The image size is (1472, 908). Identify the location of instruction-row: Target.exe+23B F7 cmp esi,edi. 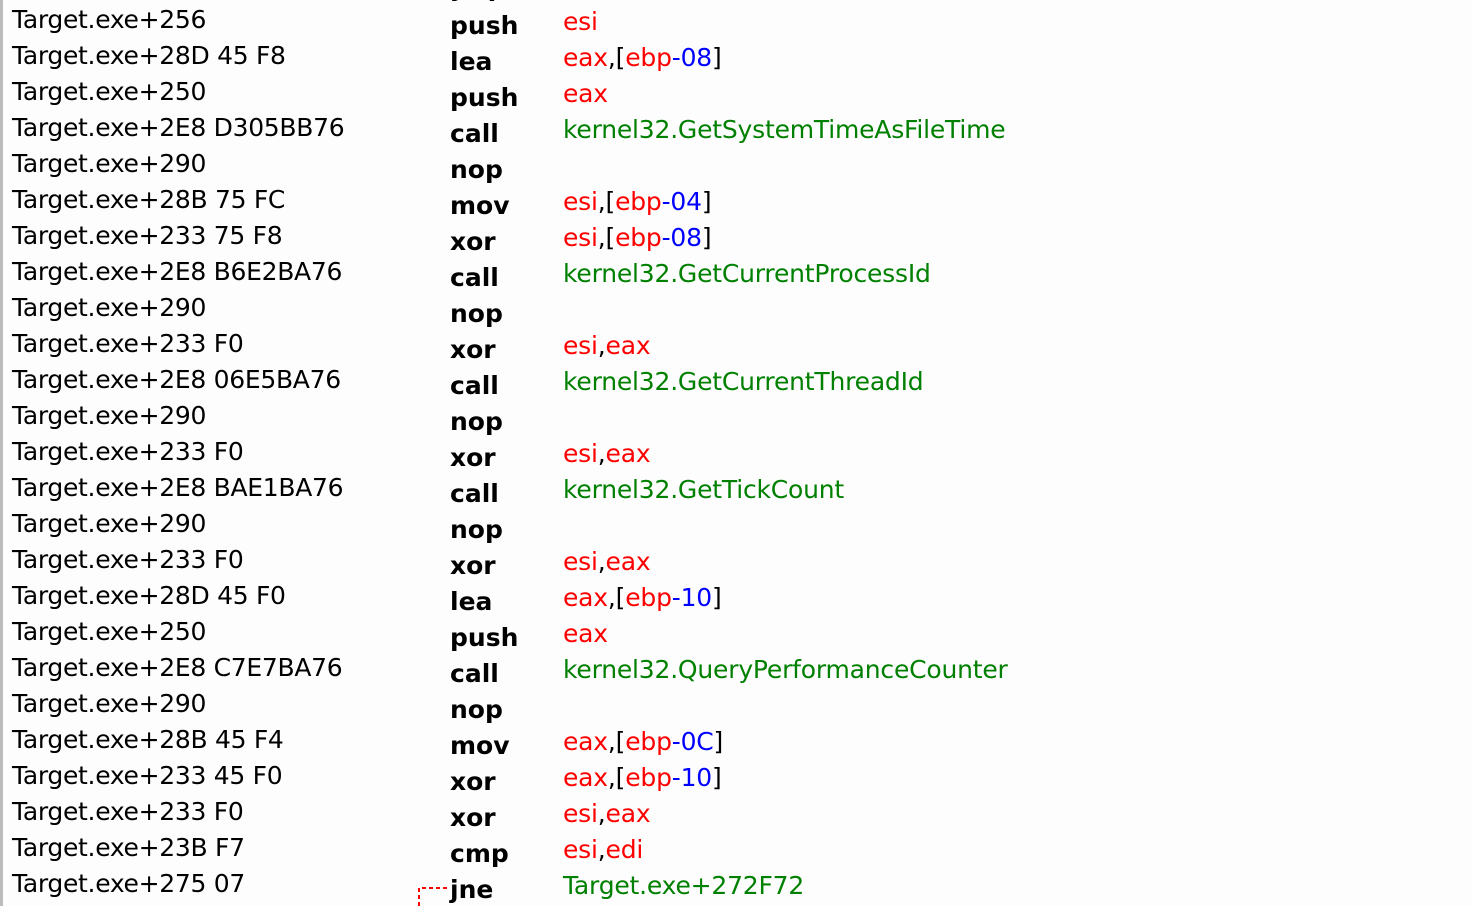
(737, 849).